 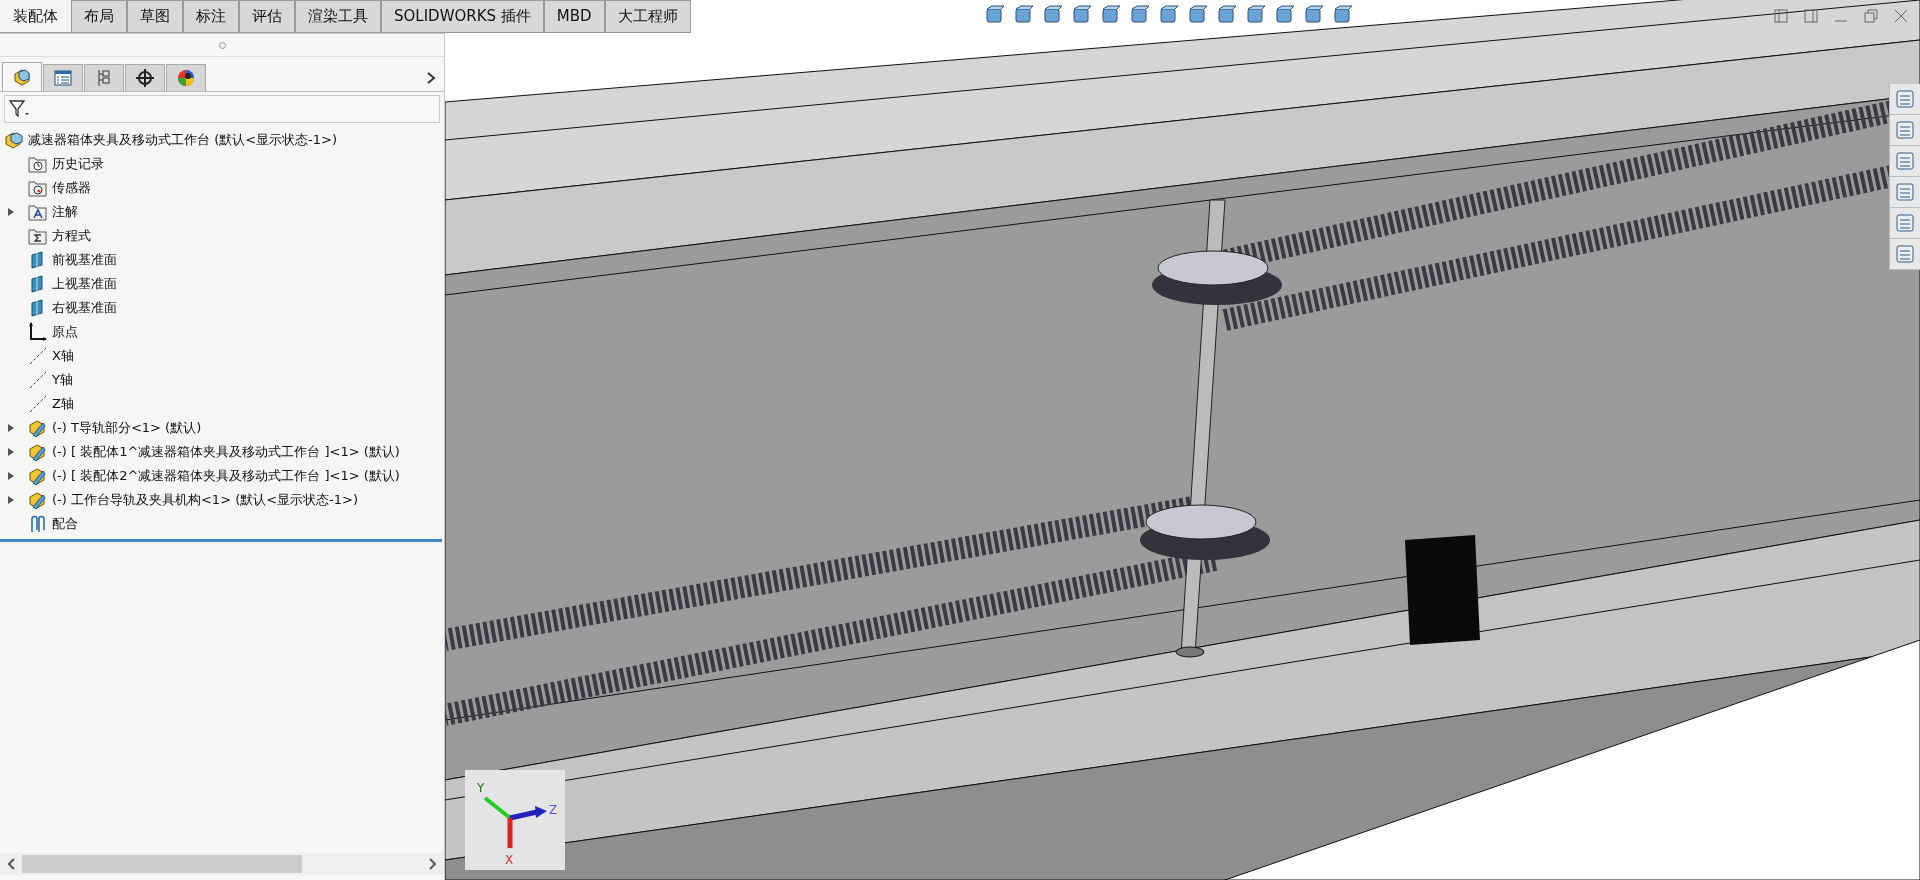 I want to click on tree-item: 原点, so click(x=65, y=332).